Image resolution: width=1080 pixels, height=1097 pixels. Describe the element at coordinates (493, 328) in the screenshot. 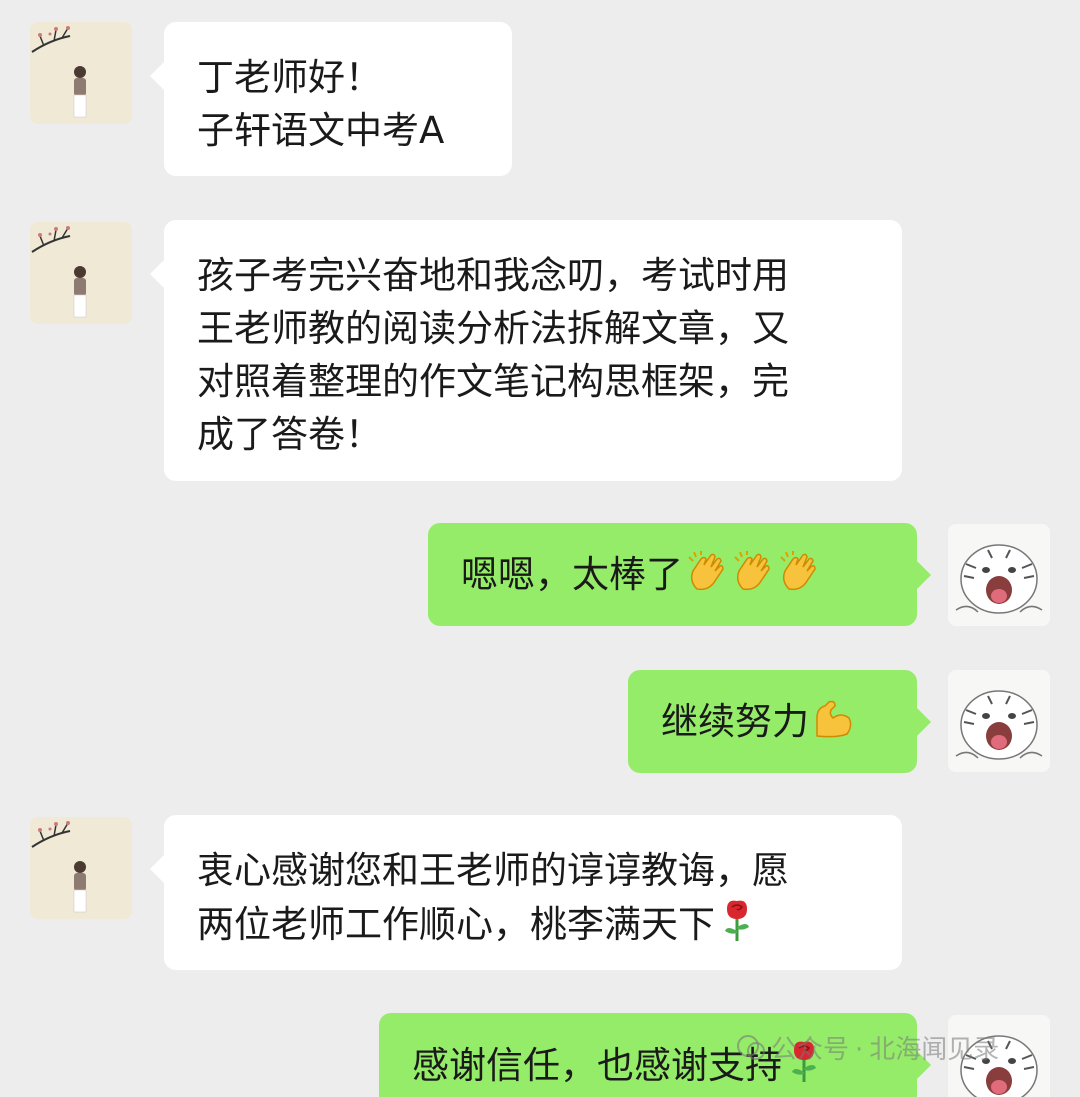

I see `message-line: 王老师教的阅读分析法拆解文章，又` at that location.